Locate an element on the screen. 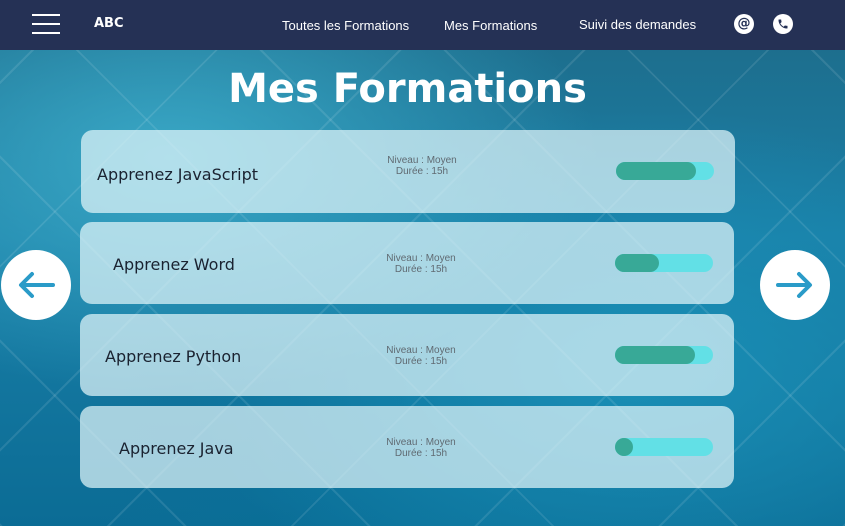  course-card: Apprenez Java Niveau : Moyen Durée : 15h is located at coordinates (407, 447).